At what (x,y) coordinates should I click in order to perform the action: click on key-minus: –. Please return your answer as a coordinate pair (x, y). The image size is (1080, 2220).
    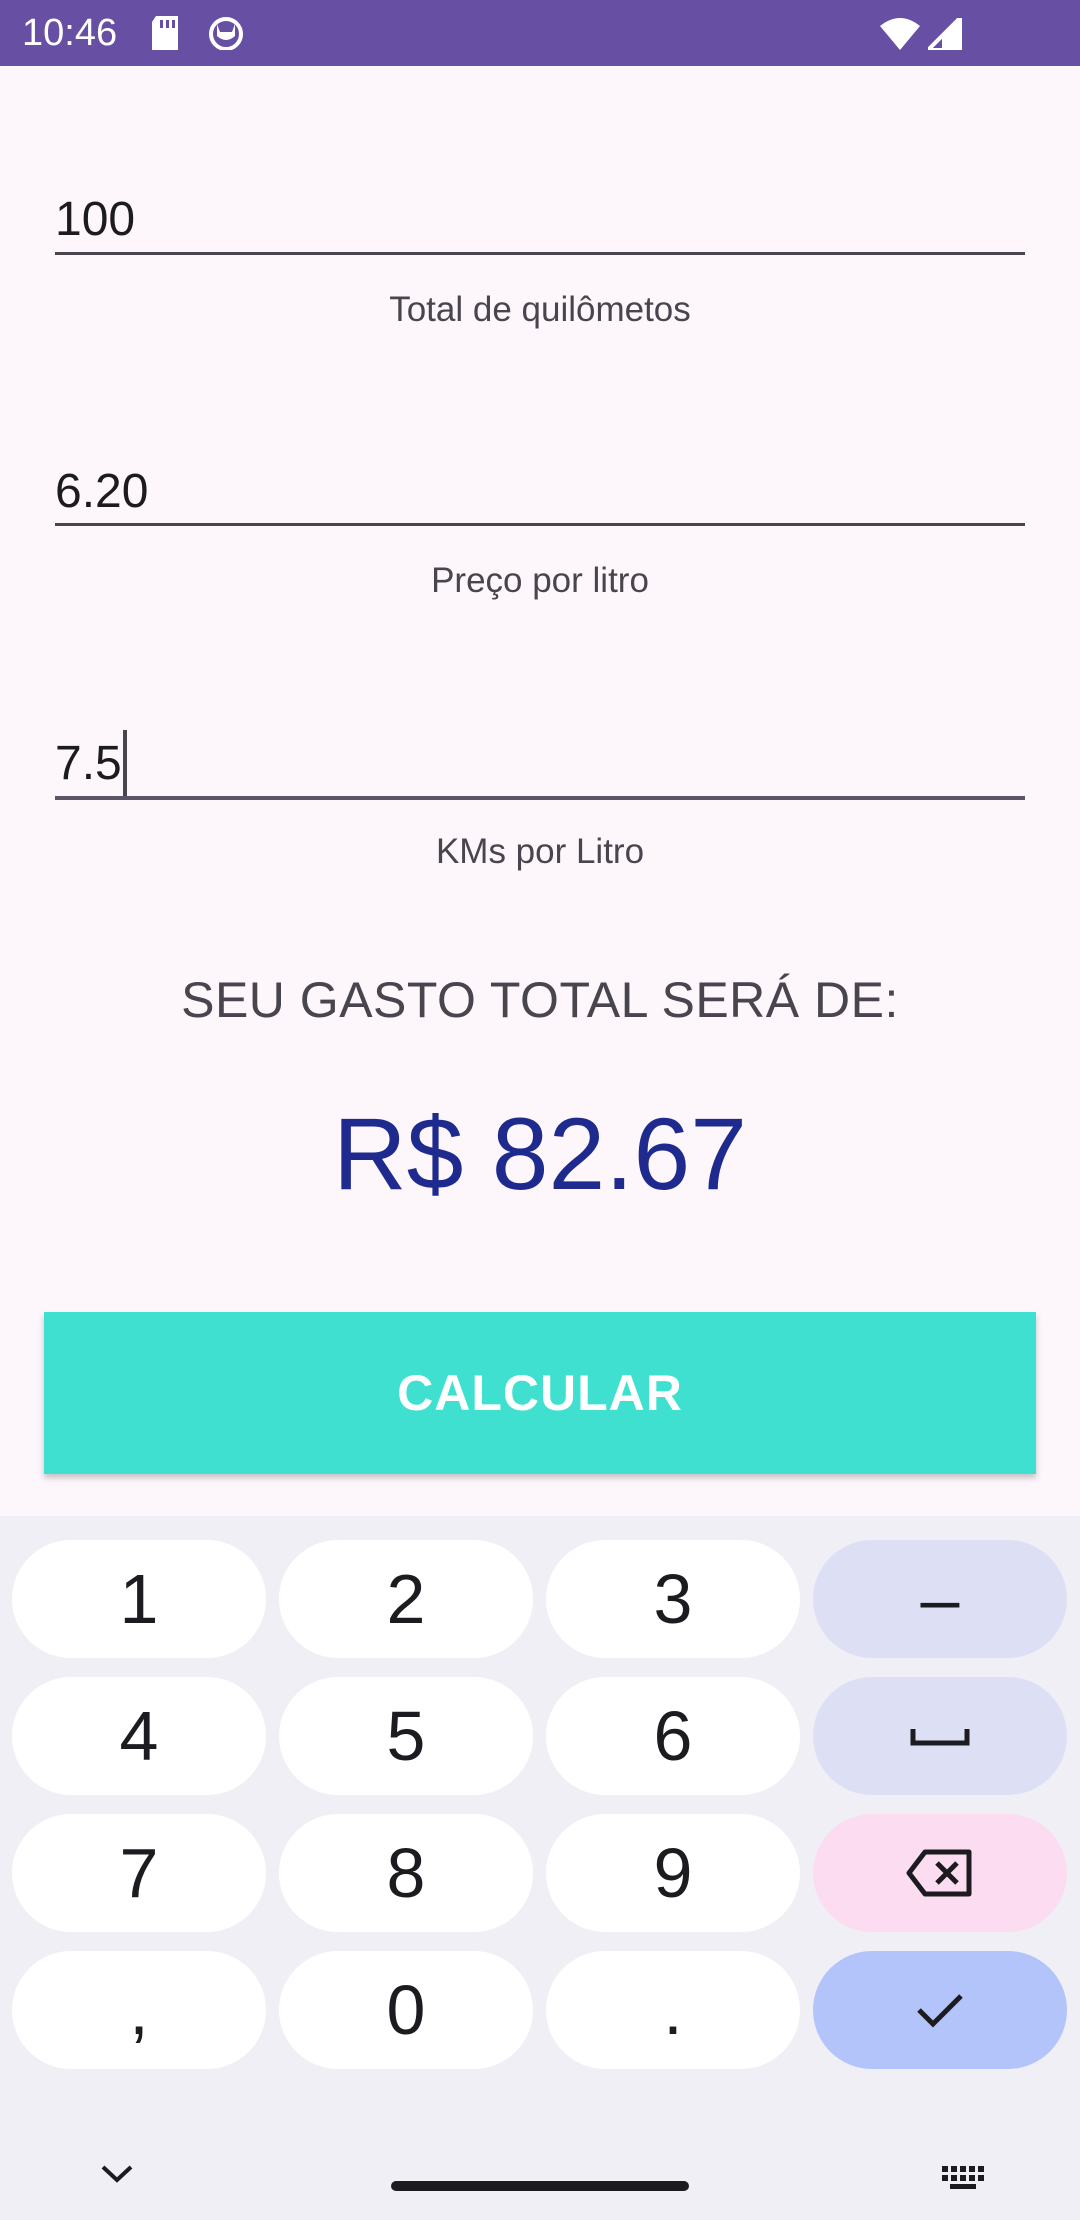
    Looking at the image, I should click on (940, 1599).